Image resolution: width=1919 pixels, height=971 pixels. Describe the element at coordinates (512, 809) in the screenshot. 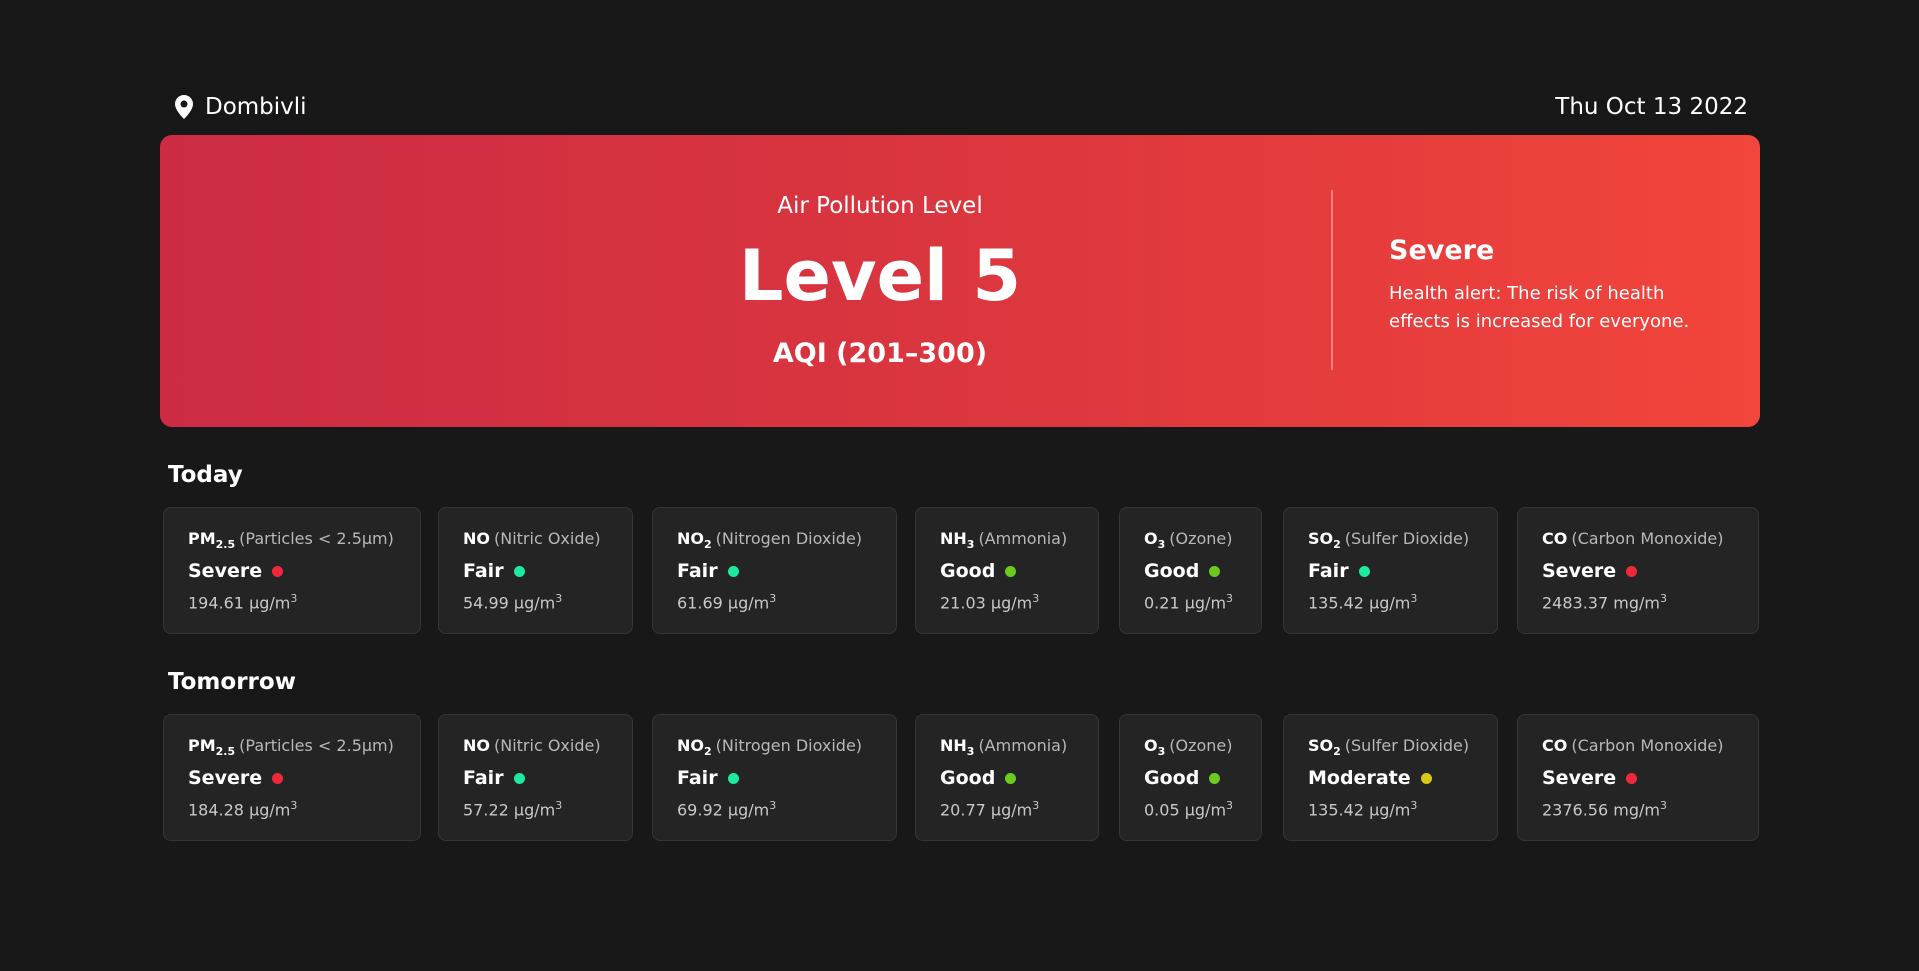

I see `pollutant-value: 57.22 µg/m3` at that location.